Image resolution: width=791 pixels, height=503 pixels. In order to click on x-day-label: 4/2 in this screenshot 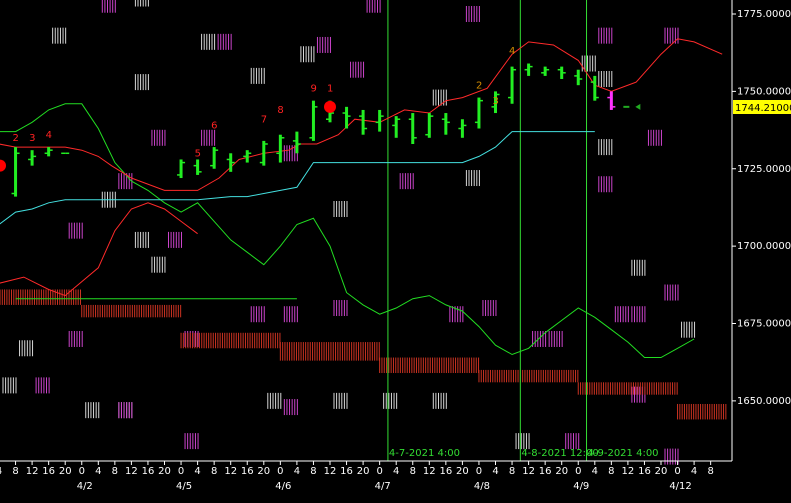, I will do `click(85, 486)`.